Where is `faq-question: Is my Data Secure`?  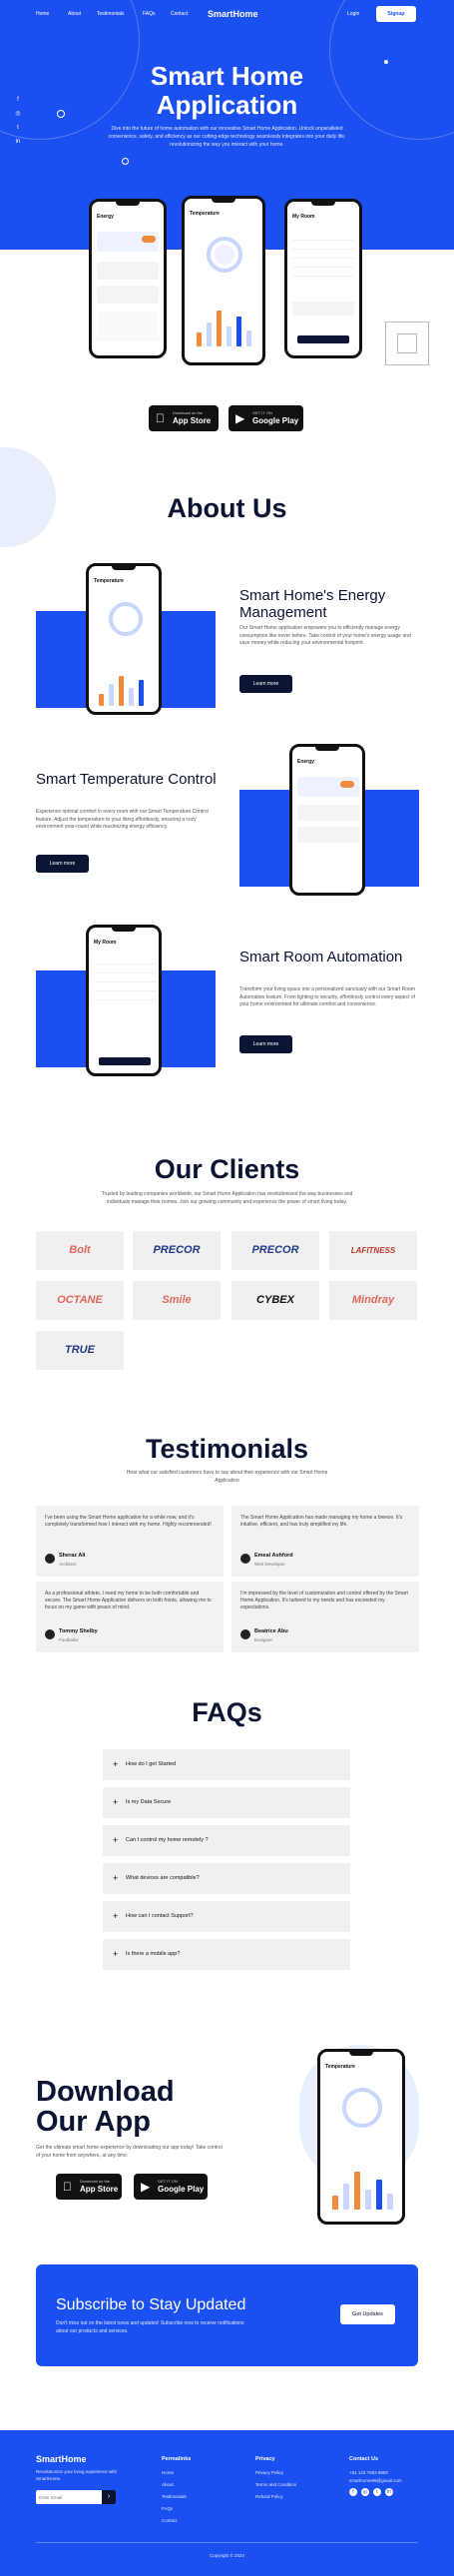
faq-question: Is my Data Secure is located at coordinates (149, 1802).